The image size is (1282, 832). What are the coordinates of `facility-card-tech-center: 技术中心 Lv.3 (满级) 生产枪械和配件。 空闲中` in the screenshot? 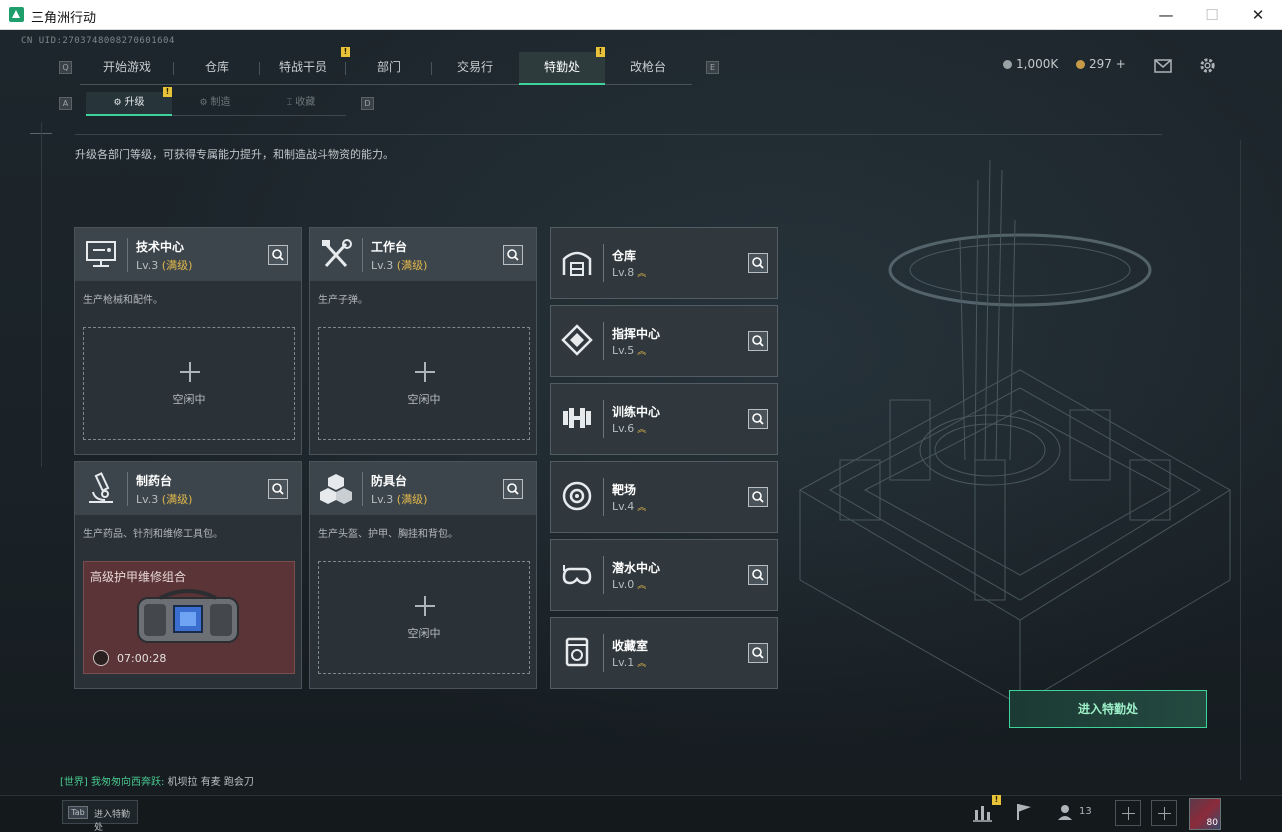 It's located at (188, 341).